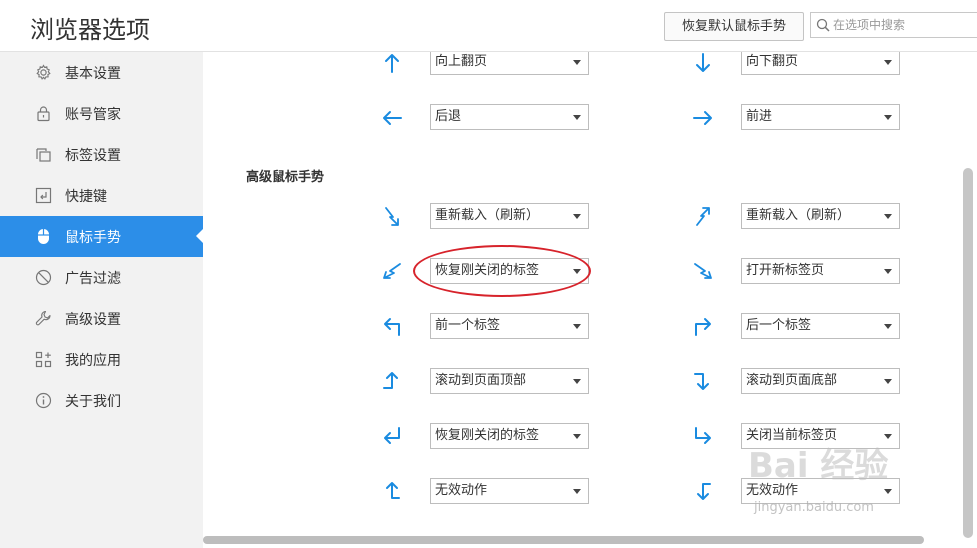 Image resolution: width=977 pixels, height=548 pixels. I want to click on sidebar-item-label: 快捷键, so click(86, 197).